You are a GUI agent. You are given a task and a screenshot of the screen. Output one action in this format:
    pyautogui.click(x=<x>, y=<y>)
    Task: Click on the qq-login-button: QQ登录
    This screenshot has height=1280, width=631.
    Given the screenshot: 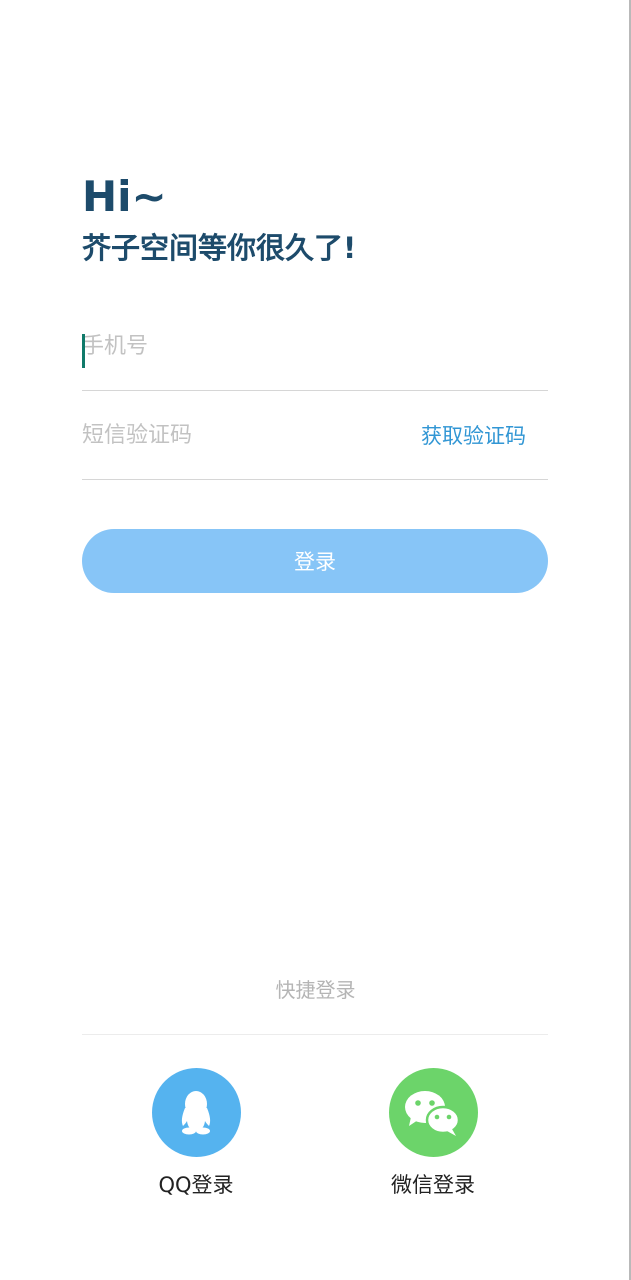 What is the action you would take?
    pyautogui.click(x=196, y=1133)
    